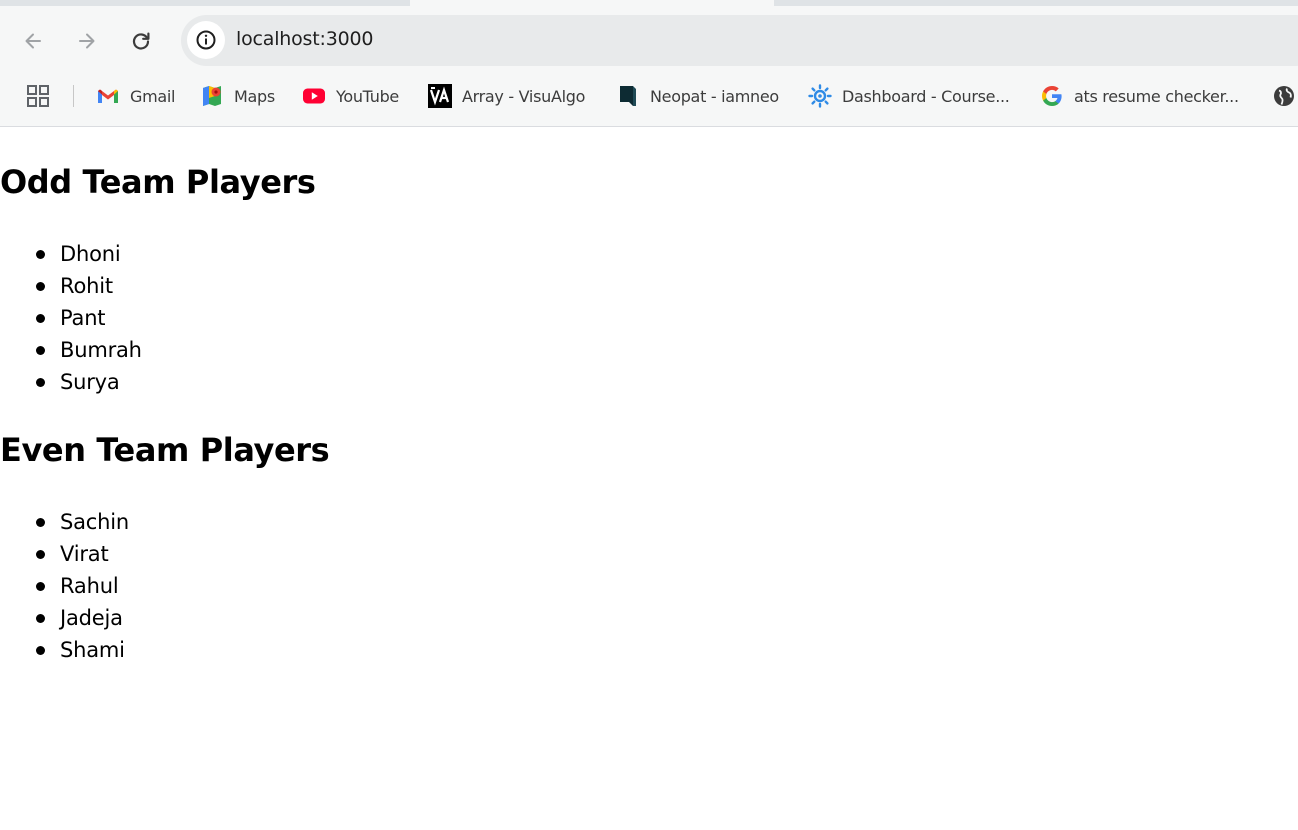 The width and height of the screenshot is (1298, 830). What do you see at coordinates (89, 286) in the screenshot?
I see `list-item: Rohit` at bounding box center [89, 286].